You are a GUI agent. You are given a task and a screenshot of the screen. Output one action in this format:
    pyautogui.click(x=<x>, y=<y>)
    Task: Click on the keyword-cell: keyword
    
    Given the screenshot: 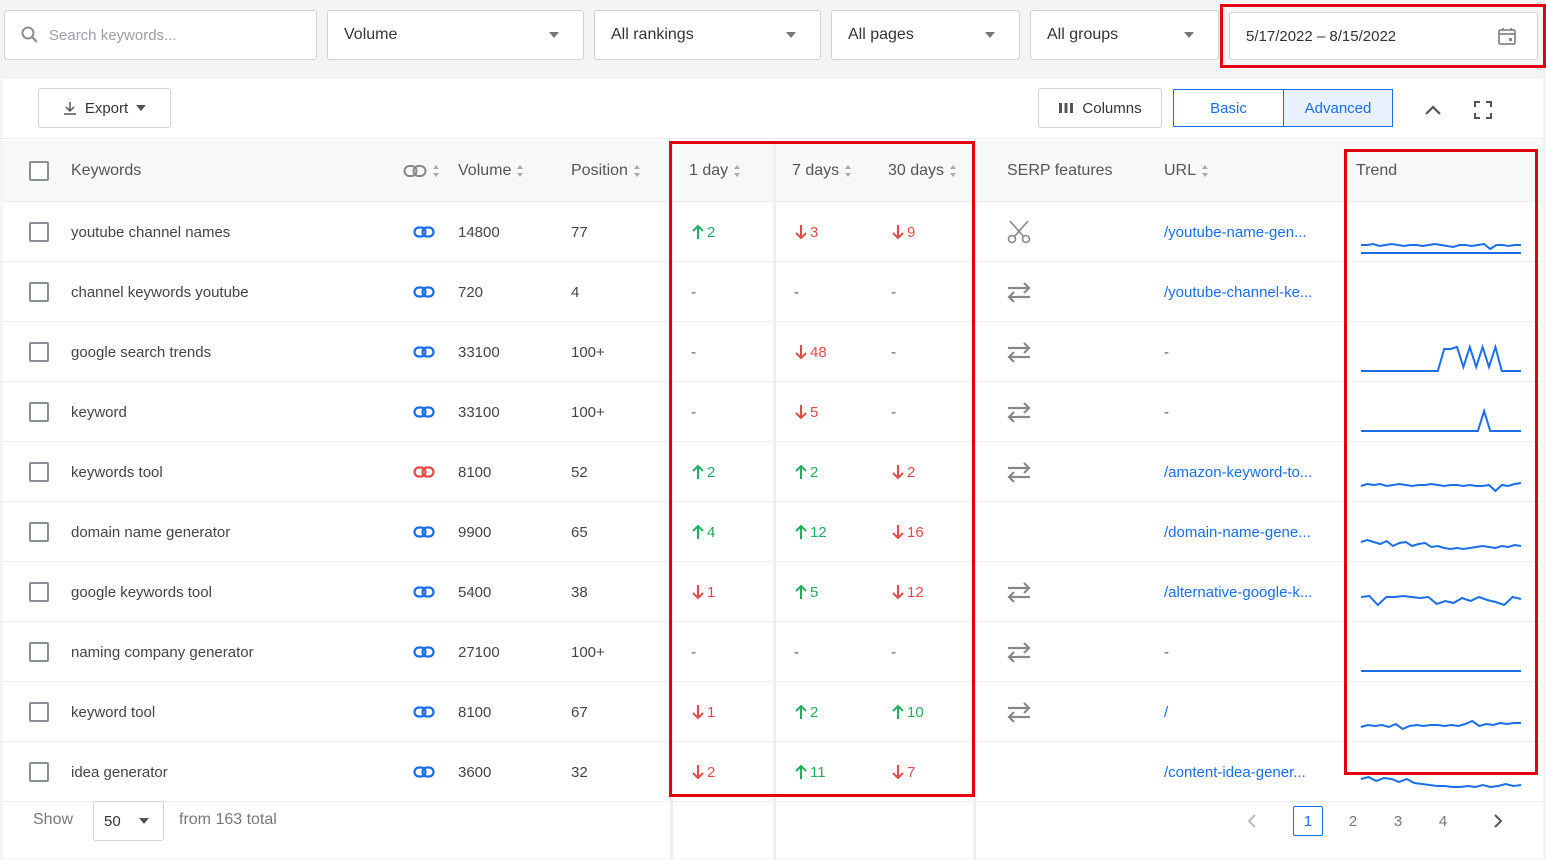 What is the action you would take?
    pyautogui.click(x=231, y=412)
    